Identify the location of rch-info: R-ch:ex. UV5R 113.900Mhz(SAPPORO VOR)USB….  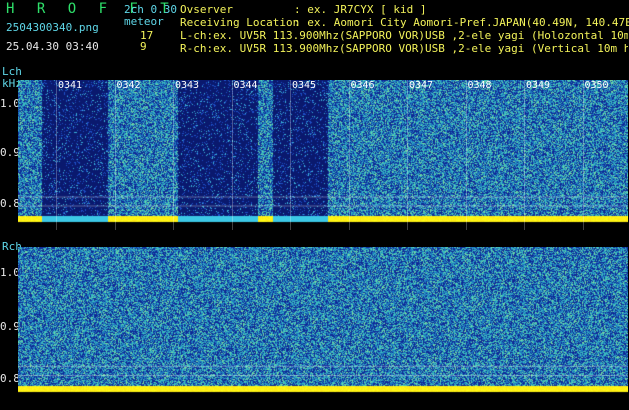
(404, 48).